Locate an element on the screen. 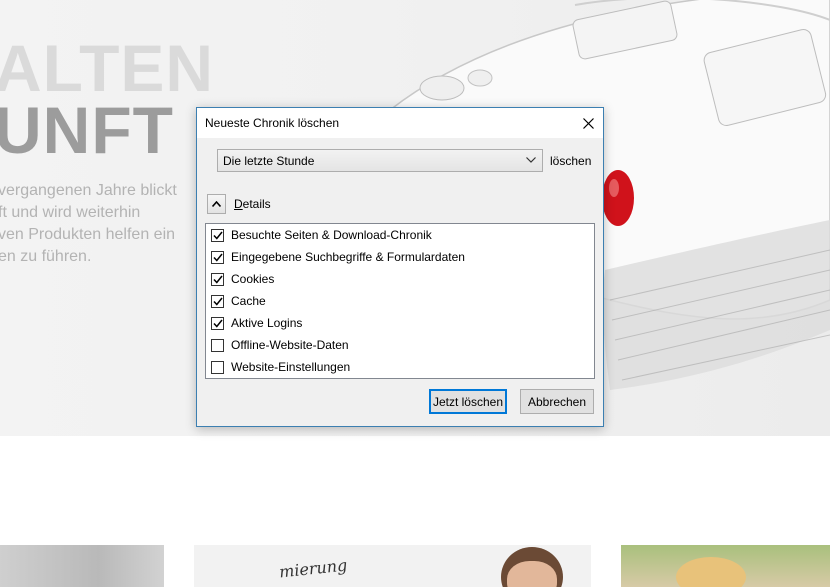  list-item-label: Website-Einstellungen is located at coordinates (291, 367).